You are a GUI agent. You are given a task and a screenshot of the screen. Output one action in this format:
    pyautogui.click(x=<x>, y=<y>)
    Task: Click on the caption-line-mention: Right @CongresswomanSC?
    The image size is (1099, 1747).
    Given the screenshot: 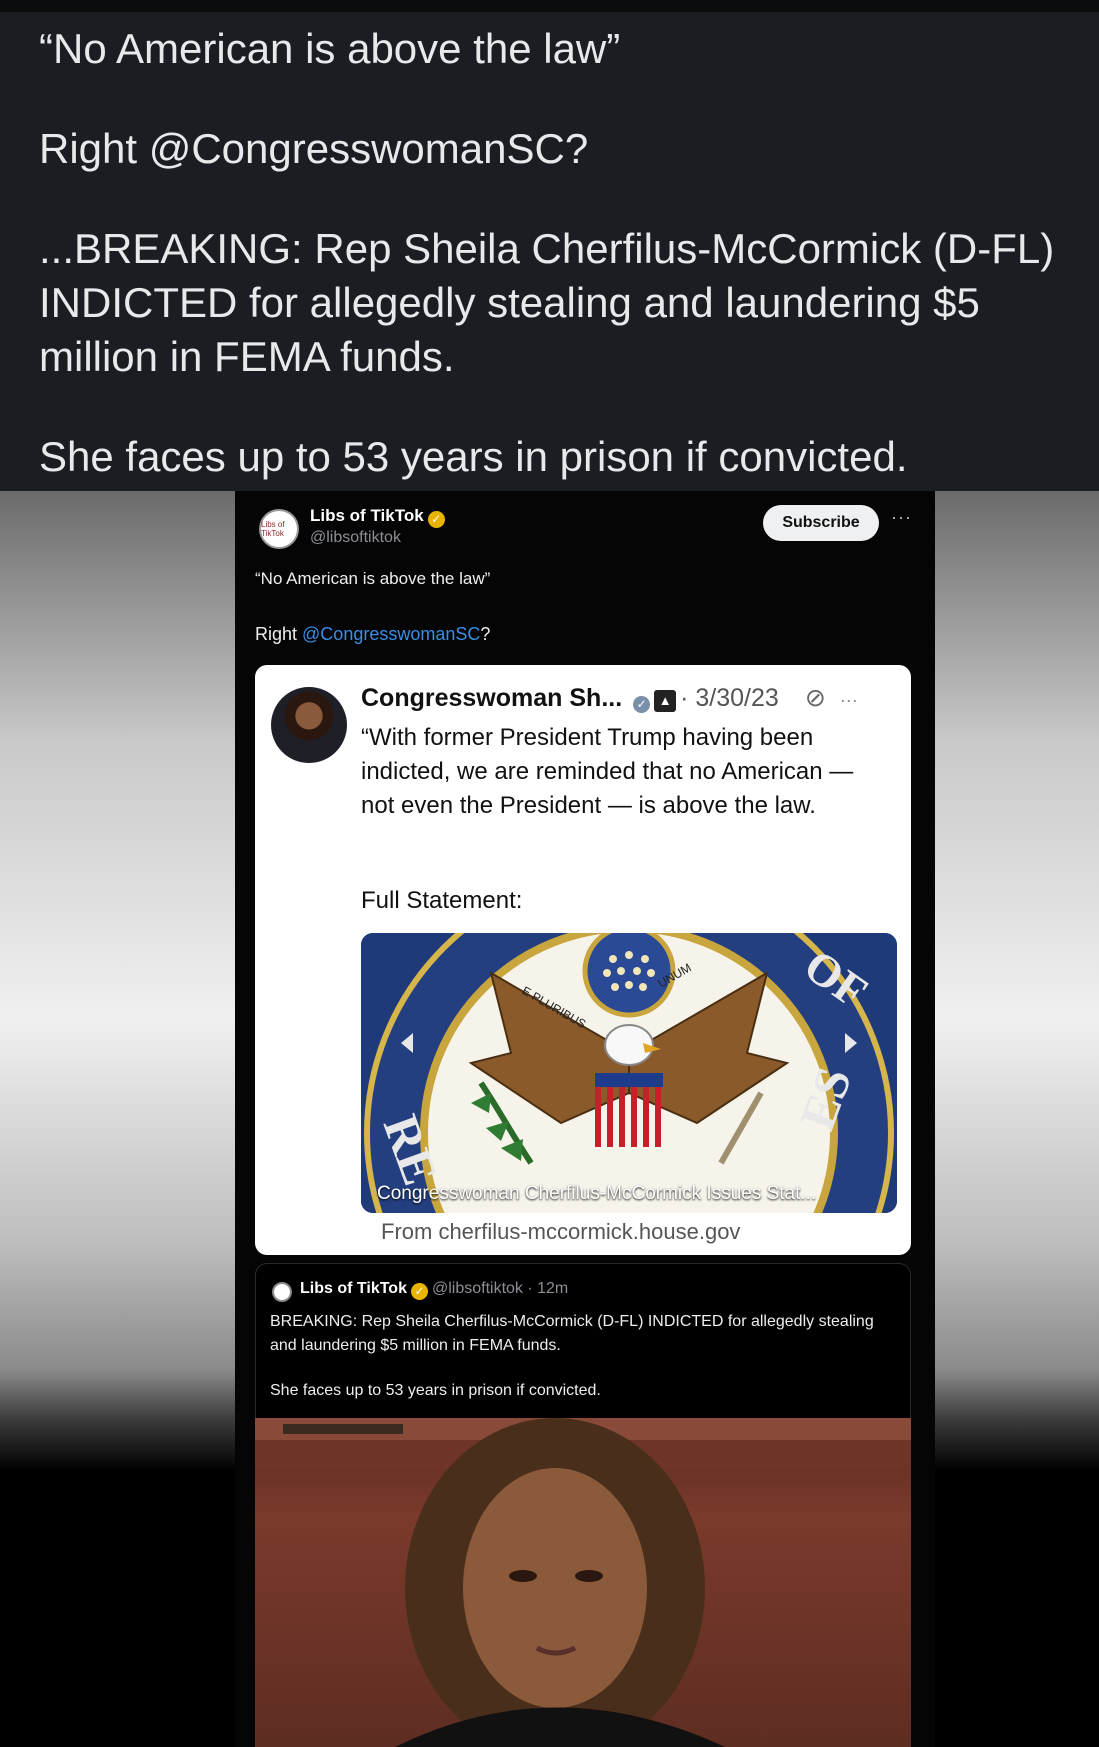 What is the action you would take?
    pyautogui.click(x=314, y=148)
    